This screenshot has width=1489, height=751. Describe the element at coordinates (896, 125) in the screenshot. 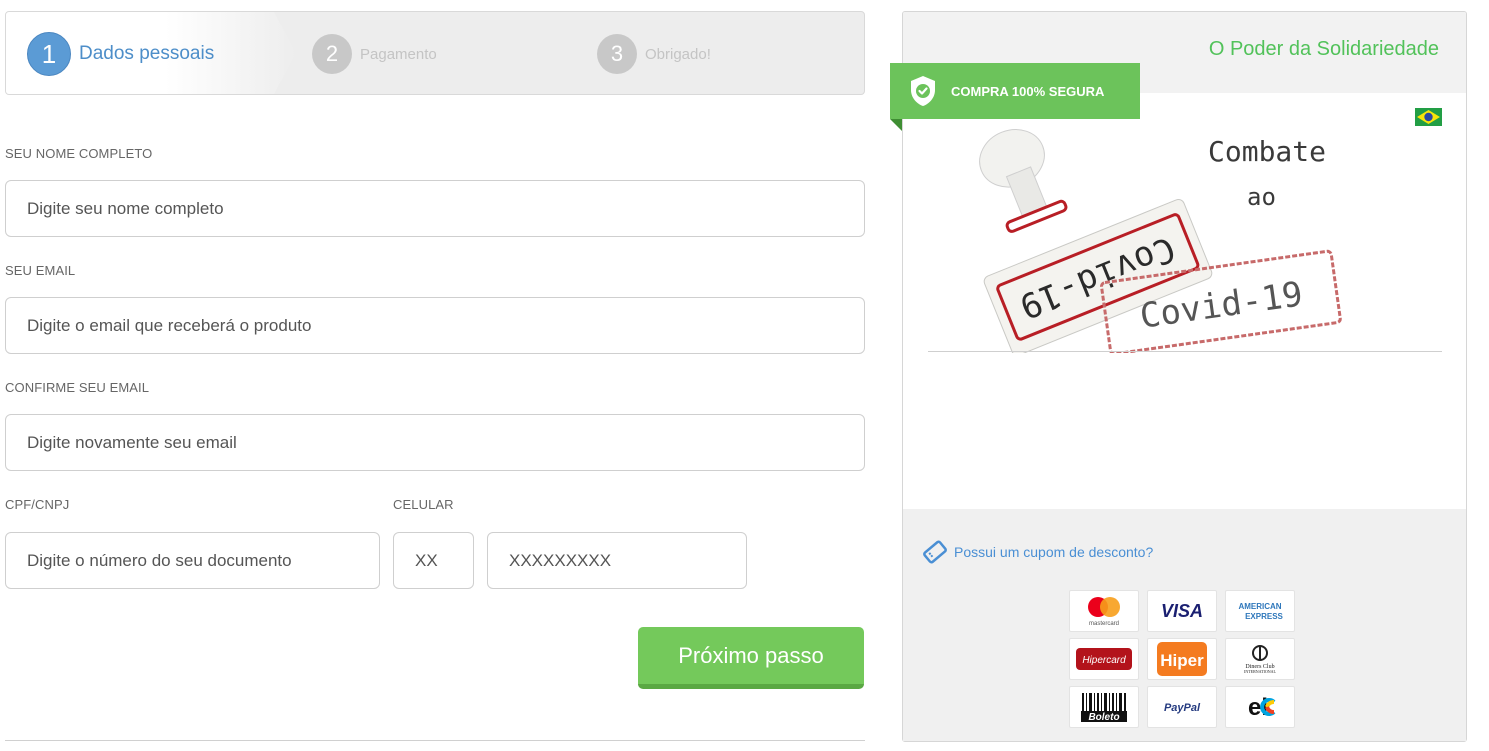

I see `badge-fold` at that location.